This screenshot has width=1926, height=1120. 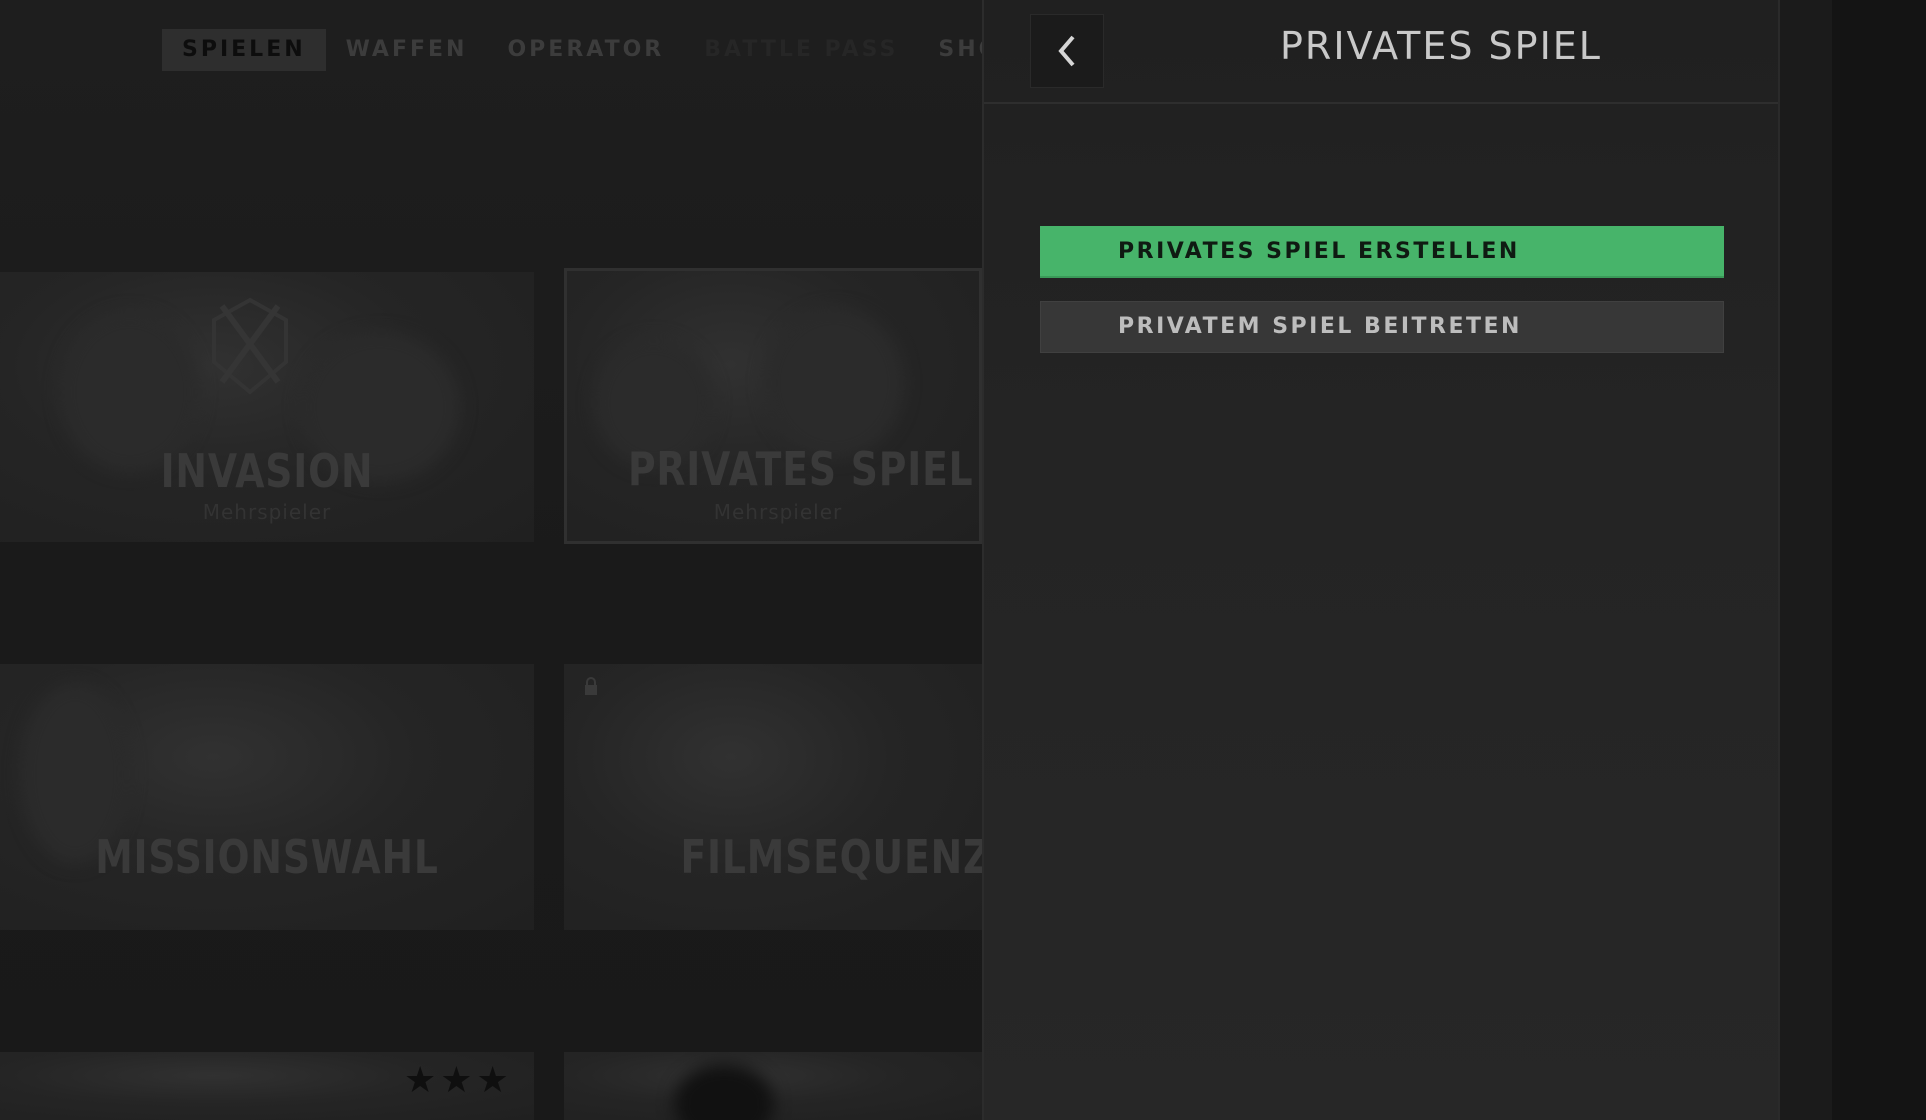 I want to click on card-title: MISSIONSWAHL, so click(x=267, y=857).